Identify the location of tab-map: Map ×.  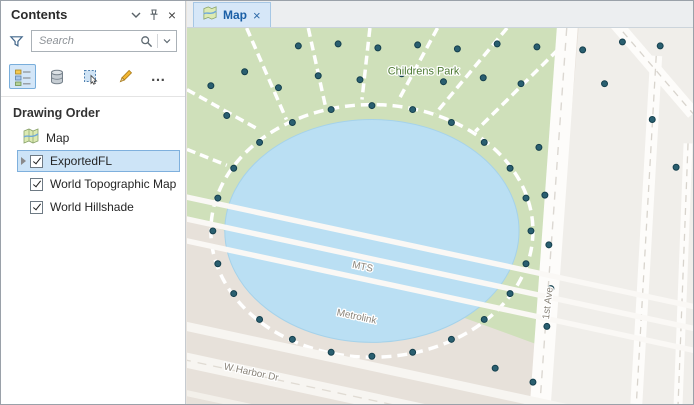
(232, 14).